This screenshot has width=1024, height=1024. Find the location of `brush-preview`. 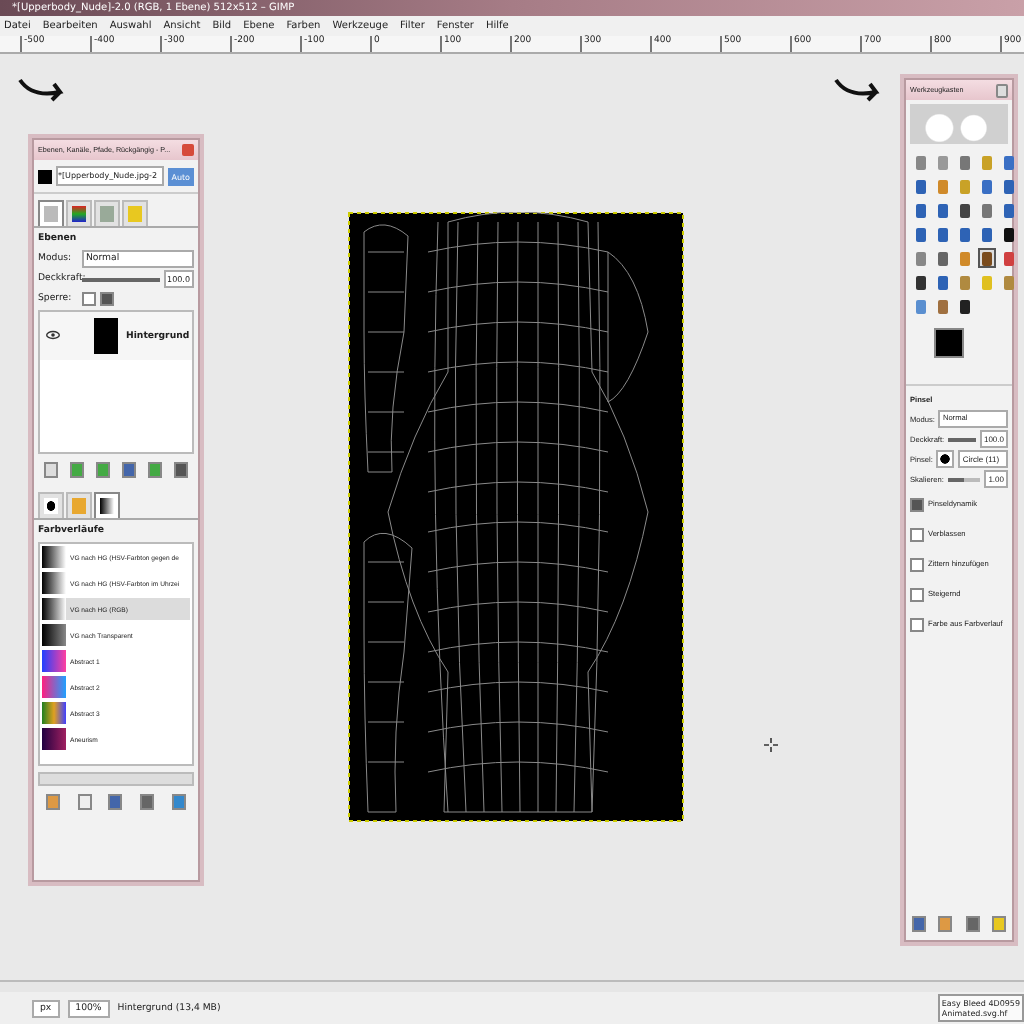

brush-preview is located at coordinates (945, 459).